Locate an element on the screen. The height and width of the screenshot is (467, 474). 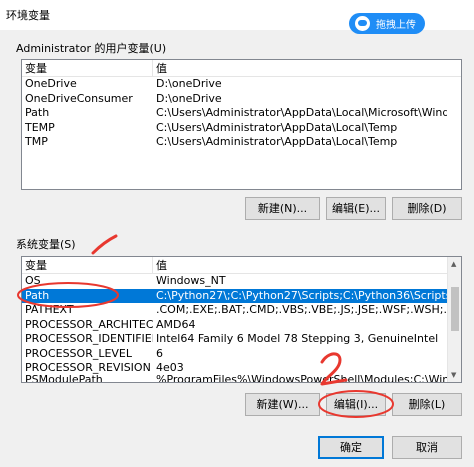
list-item: OS Windows_NT is located at coordinates (241, 281).